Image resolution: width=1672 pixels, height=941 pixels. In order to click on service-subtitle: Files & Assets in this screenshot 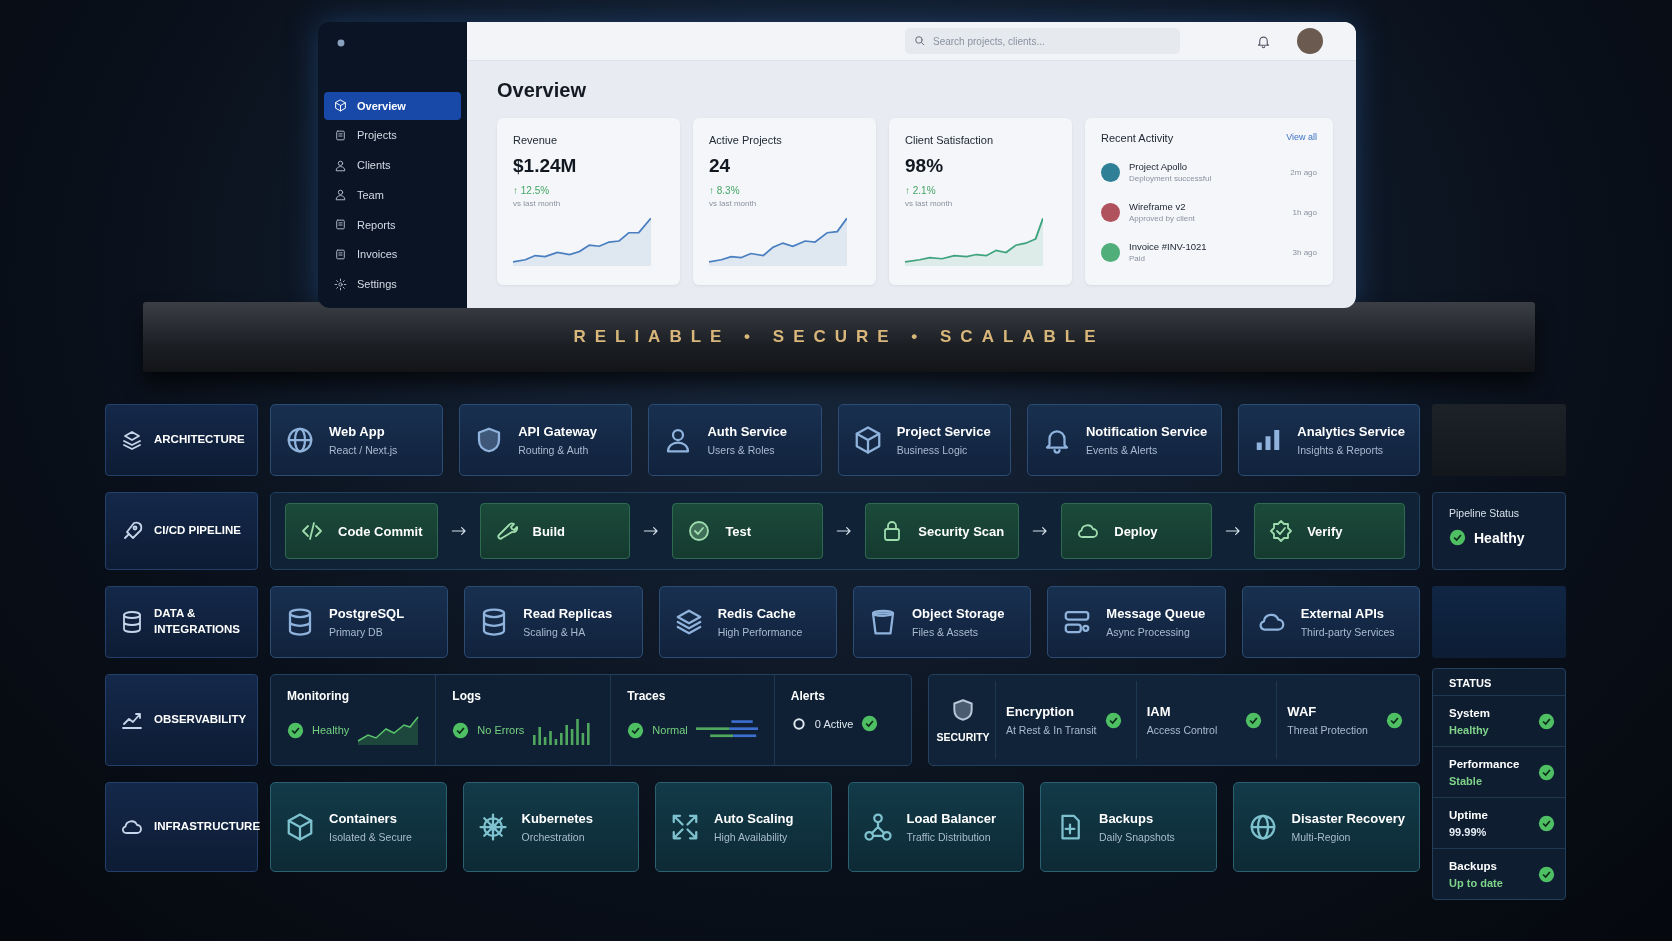, I will do `click(945, 632)`.